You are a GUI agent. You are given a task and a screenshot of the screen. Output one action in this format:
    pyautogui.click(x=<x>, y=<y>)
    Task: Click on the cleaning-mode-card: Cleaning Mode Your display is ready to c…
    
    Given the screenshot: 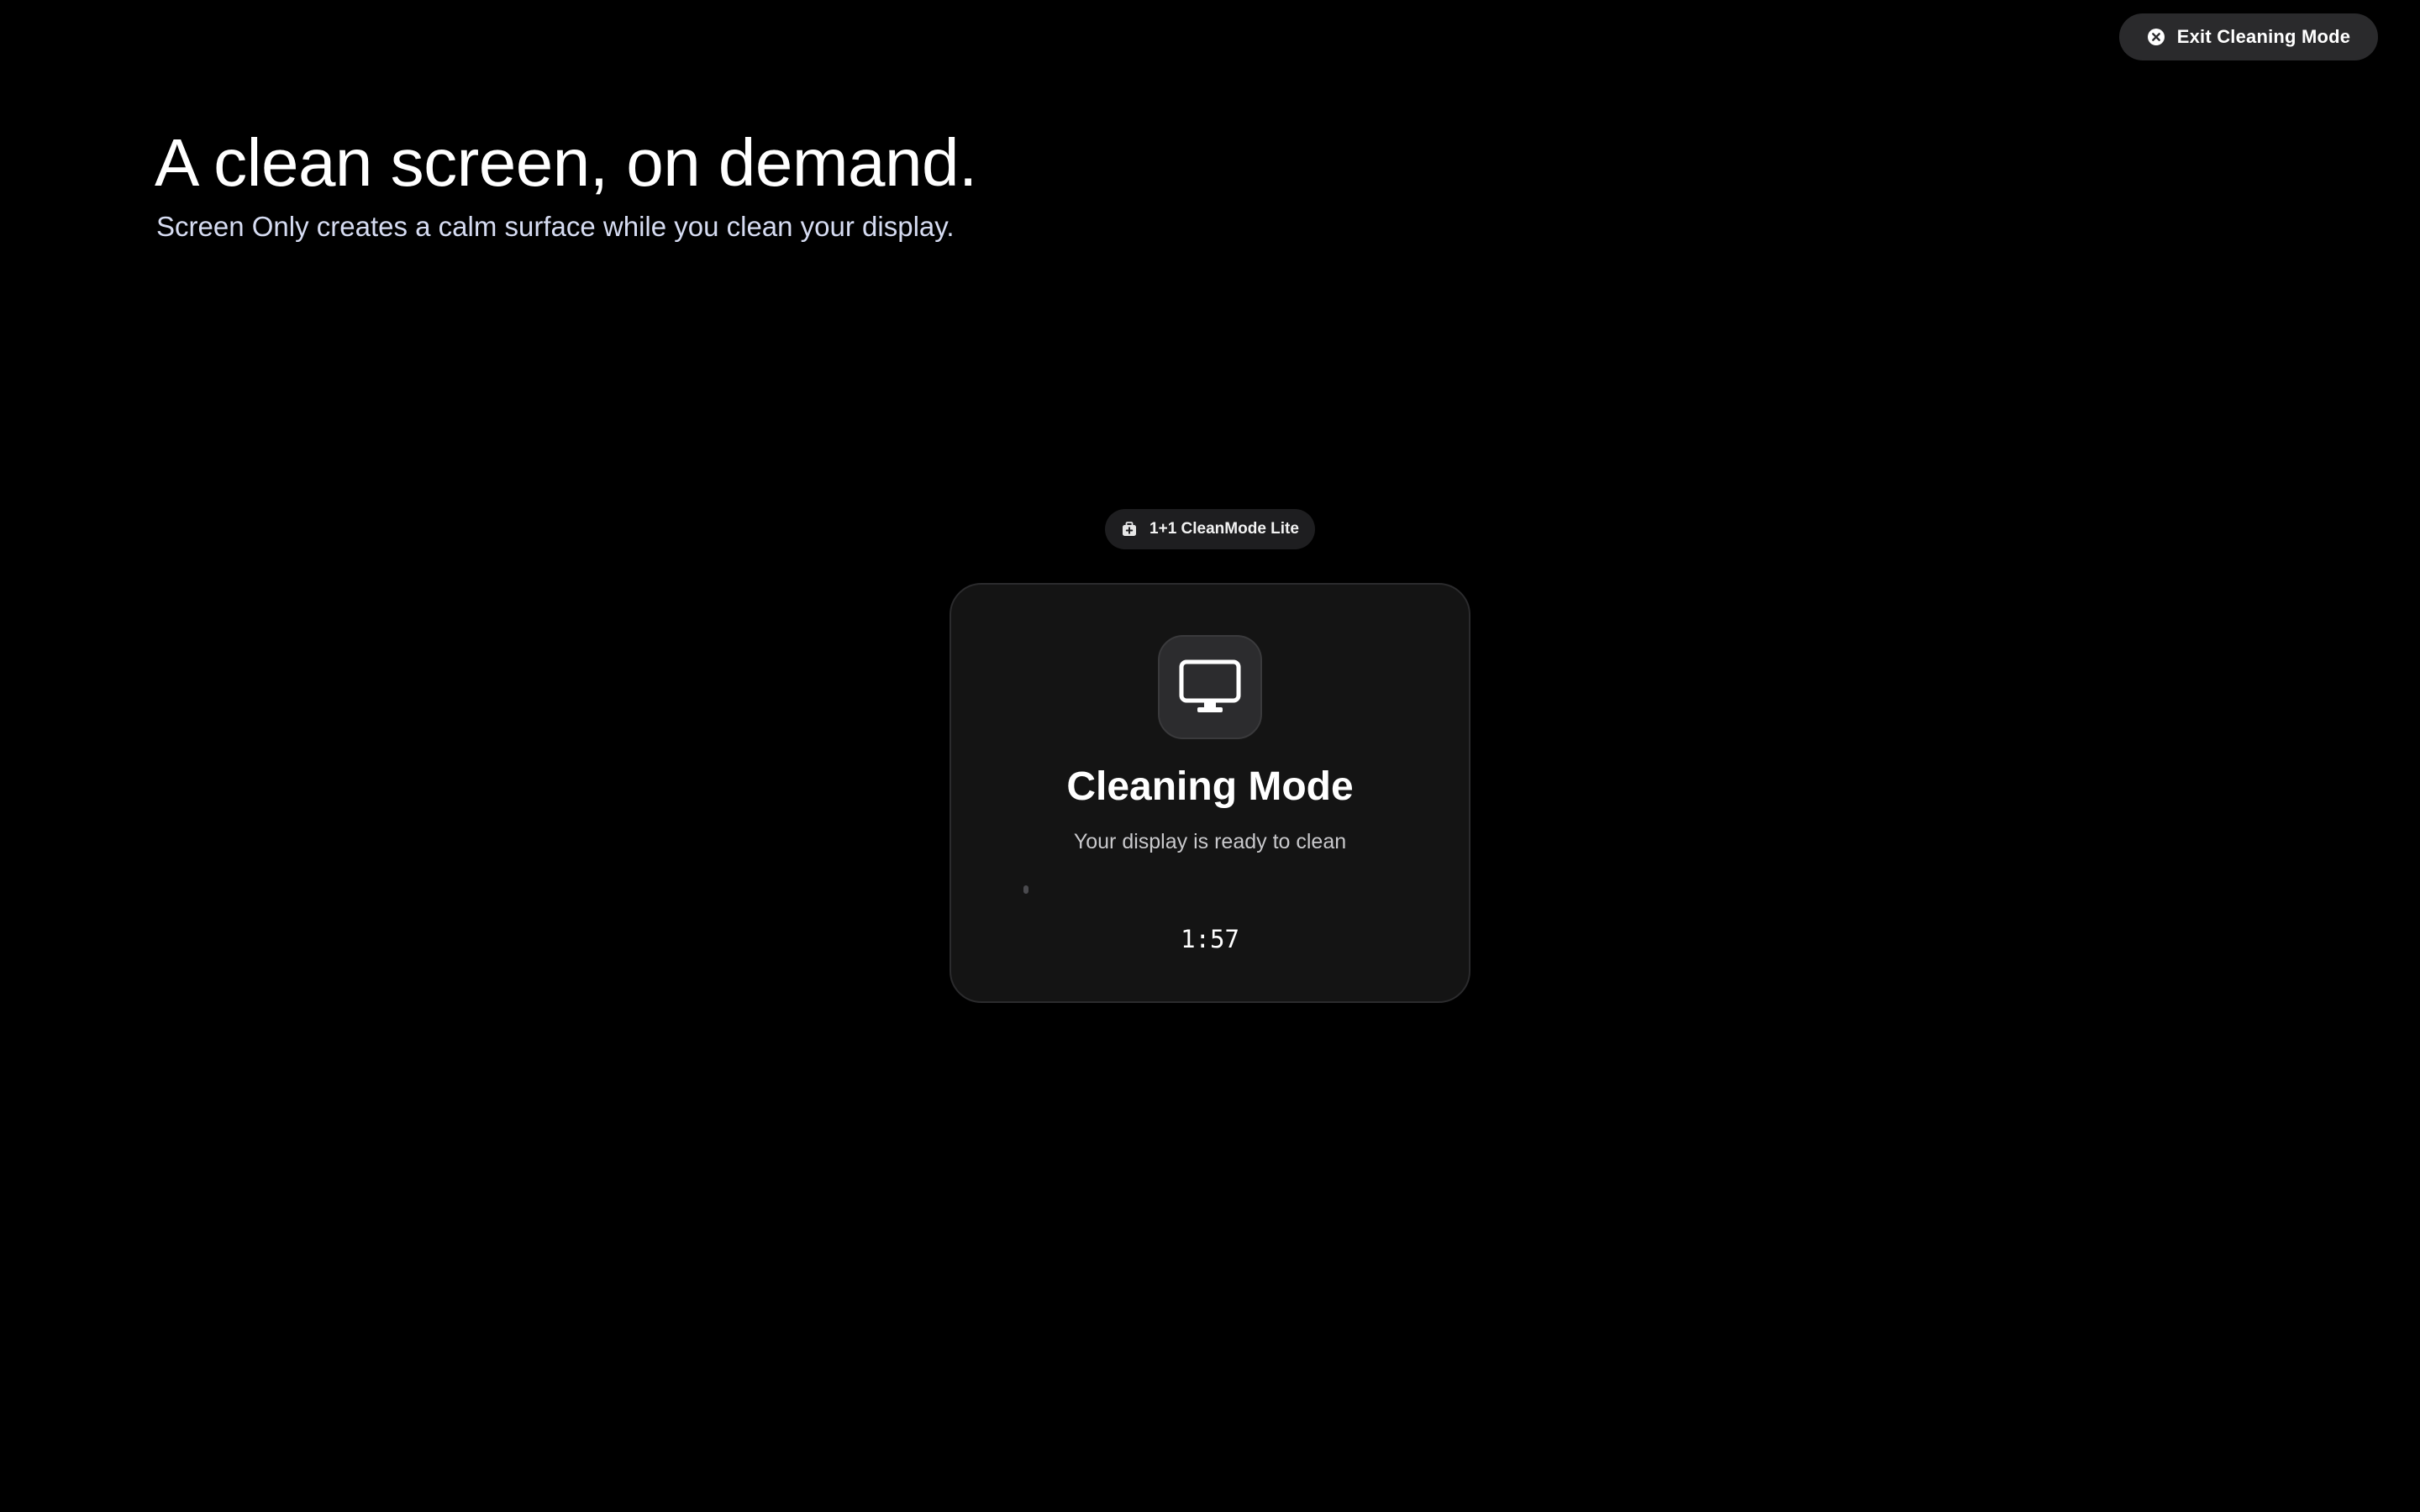 What is the action you would take?
    pyautogui.click(x=1210, y=793)
    